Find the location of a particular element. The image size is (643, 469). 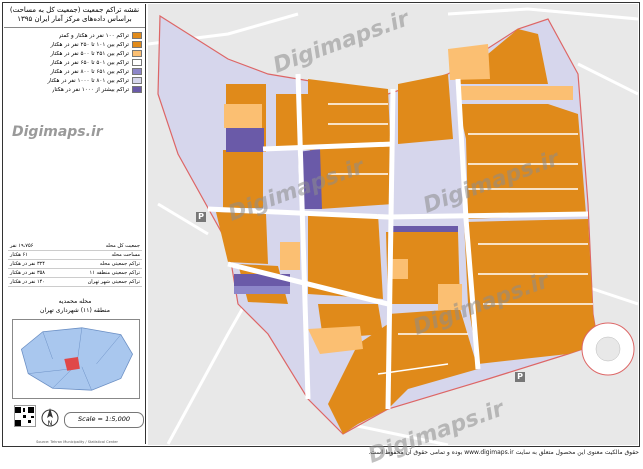

stats-label: تراکم جمعیتی منطقه ۱۱ is located at coordinates (114, 273).